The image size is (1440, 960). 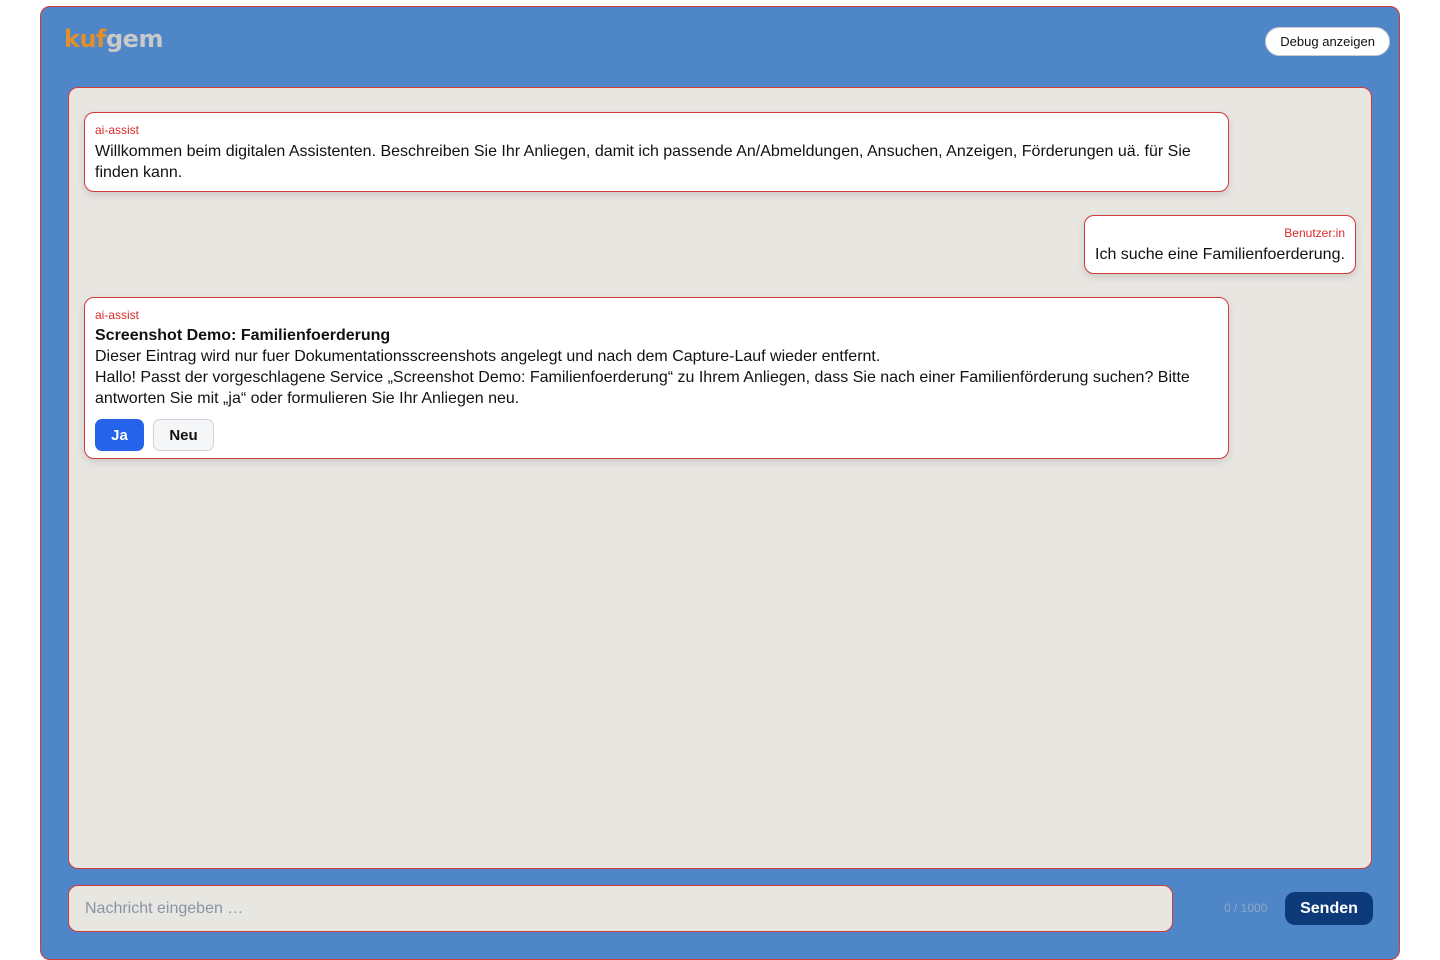 I want to click on message-sender: Benutzer:in, so click(x=1314, y=233).